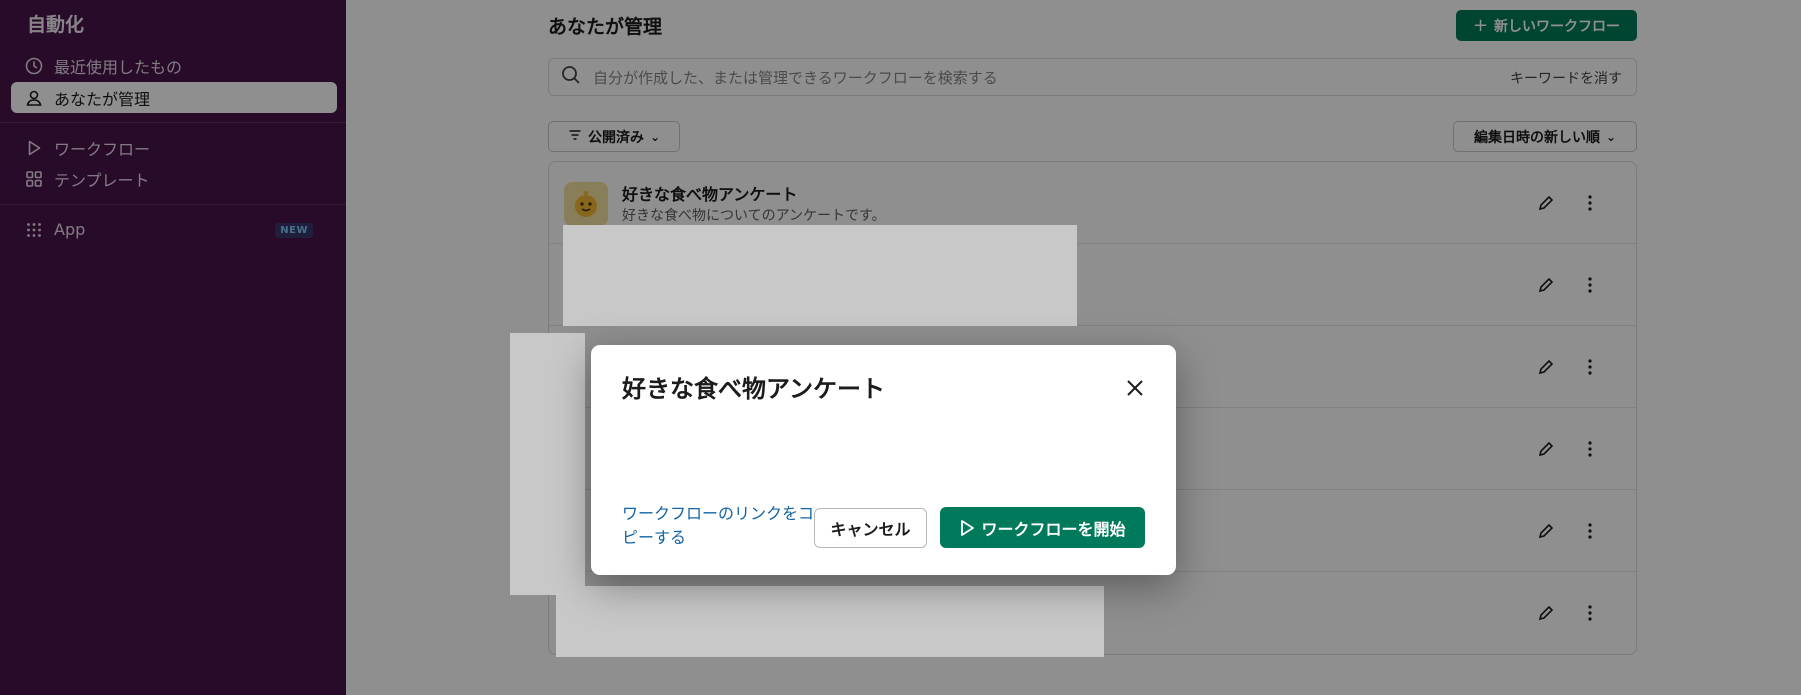 The height and width of the screenshot is (695, 1801). Describe the element at coordinates (968, 527) in the screenshot. I see `play-icon` at that location.